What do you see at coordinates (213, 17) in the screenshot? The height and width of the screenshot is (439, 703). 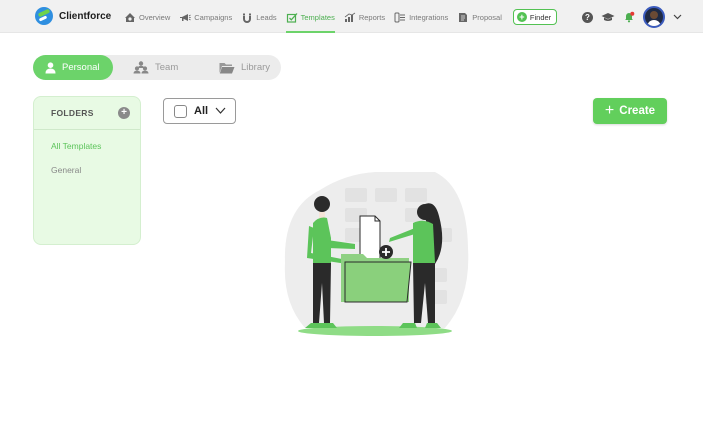 I see `nav-item-label: Campaigns` at bounding box center [213, 17].